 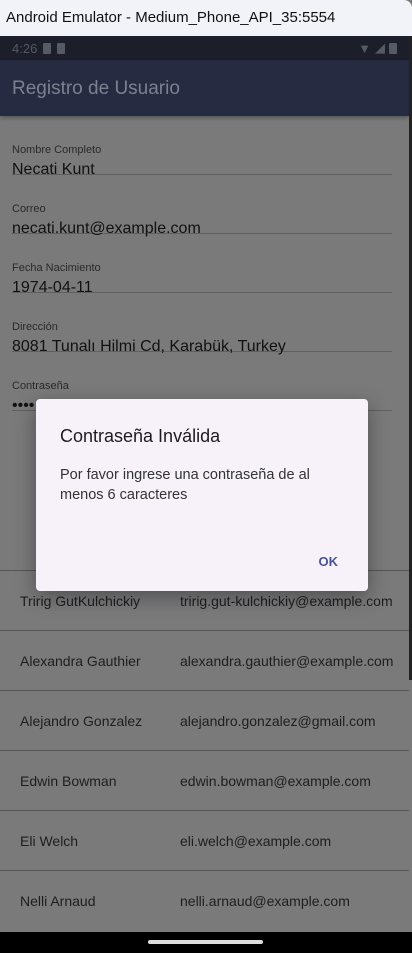 What do you see at coordinates (278, 720) in the screenshot?
I see `user-email: alejandro.gonzalez@gmail.com` at bounding box center [278, 720].